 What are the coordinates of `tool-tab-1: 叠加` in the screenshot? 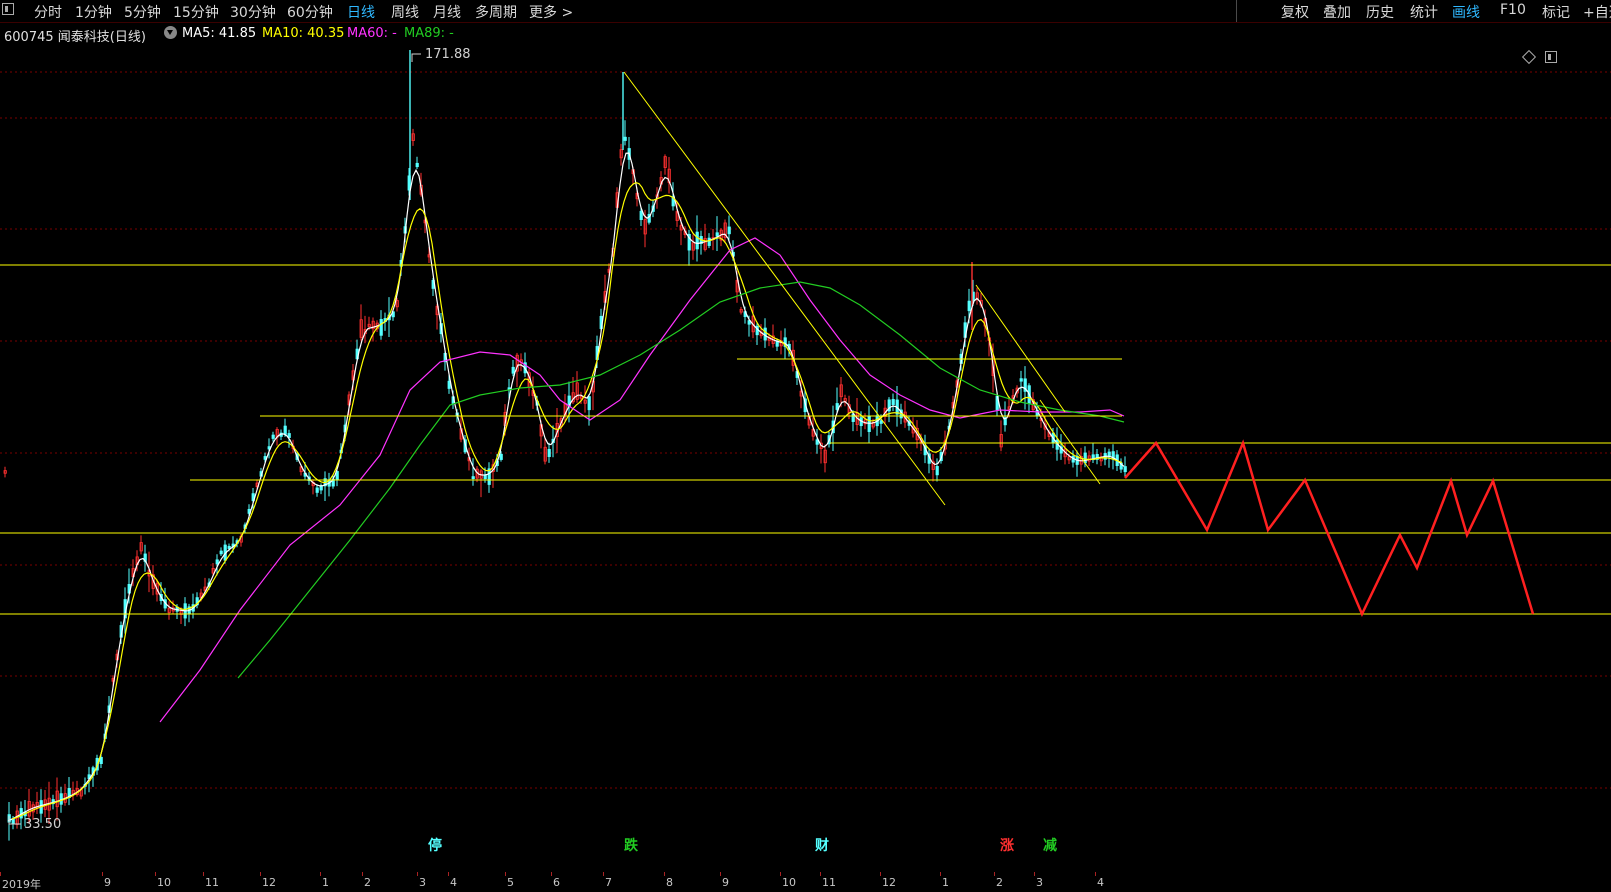 It's located at (1337, 12).